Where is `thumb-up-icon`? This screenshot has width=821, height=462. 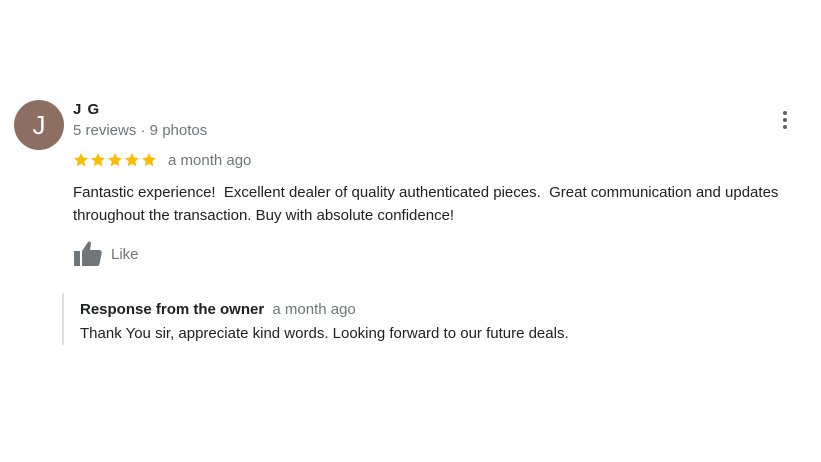 thumb-up-icon is located at coordinates (88, 253).